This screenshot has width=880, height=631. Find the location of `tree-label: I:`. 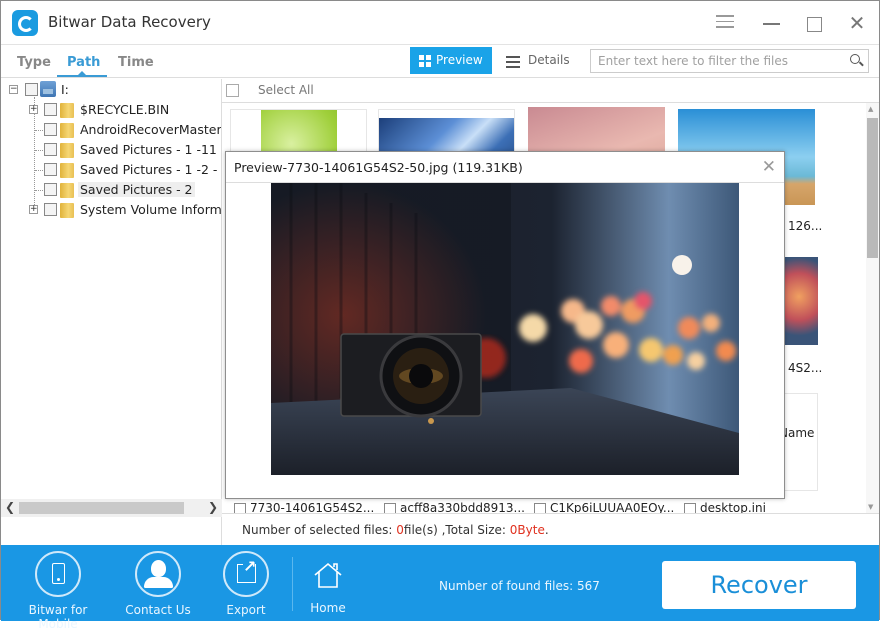

tree-label: I: is located at coordinates (65, 89).